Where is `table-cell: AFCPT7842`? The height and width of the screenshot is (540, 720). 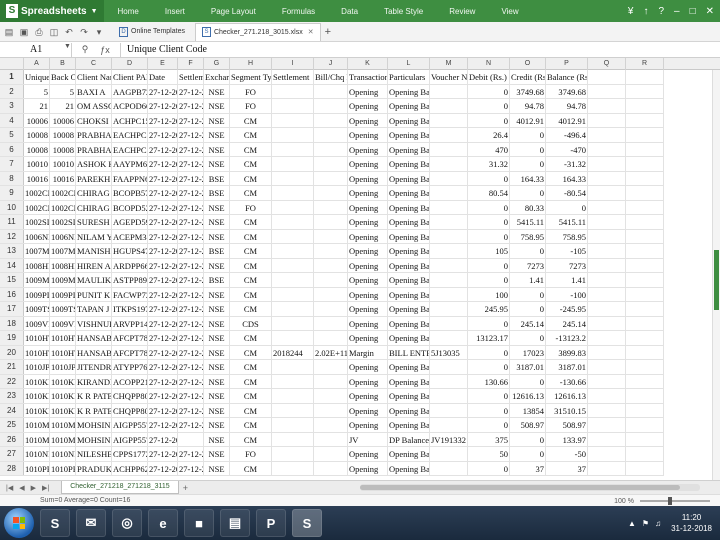 table-cell: AFCPT7842 is located at coordinates (130, 352).